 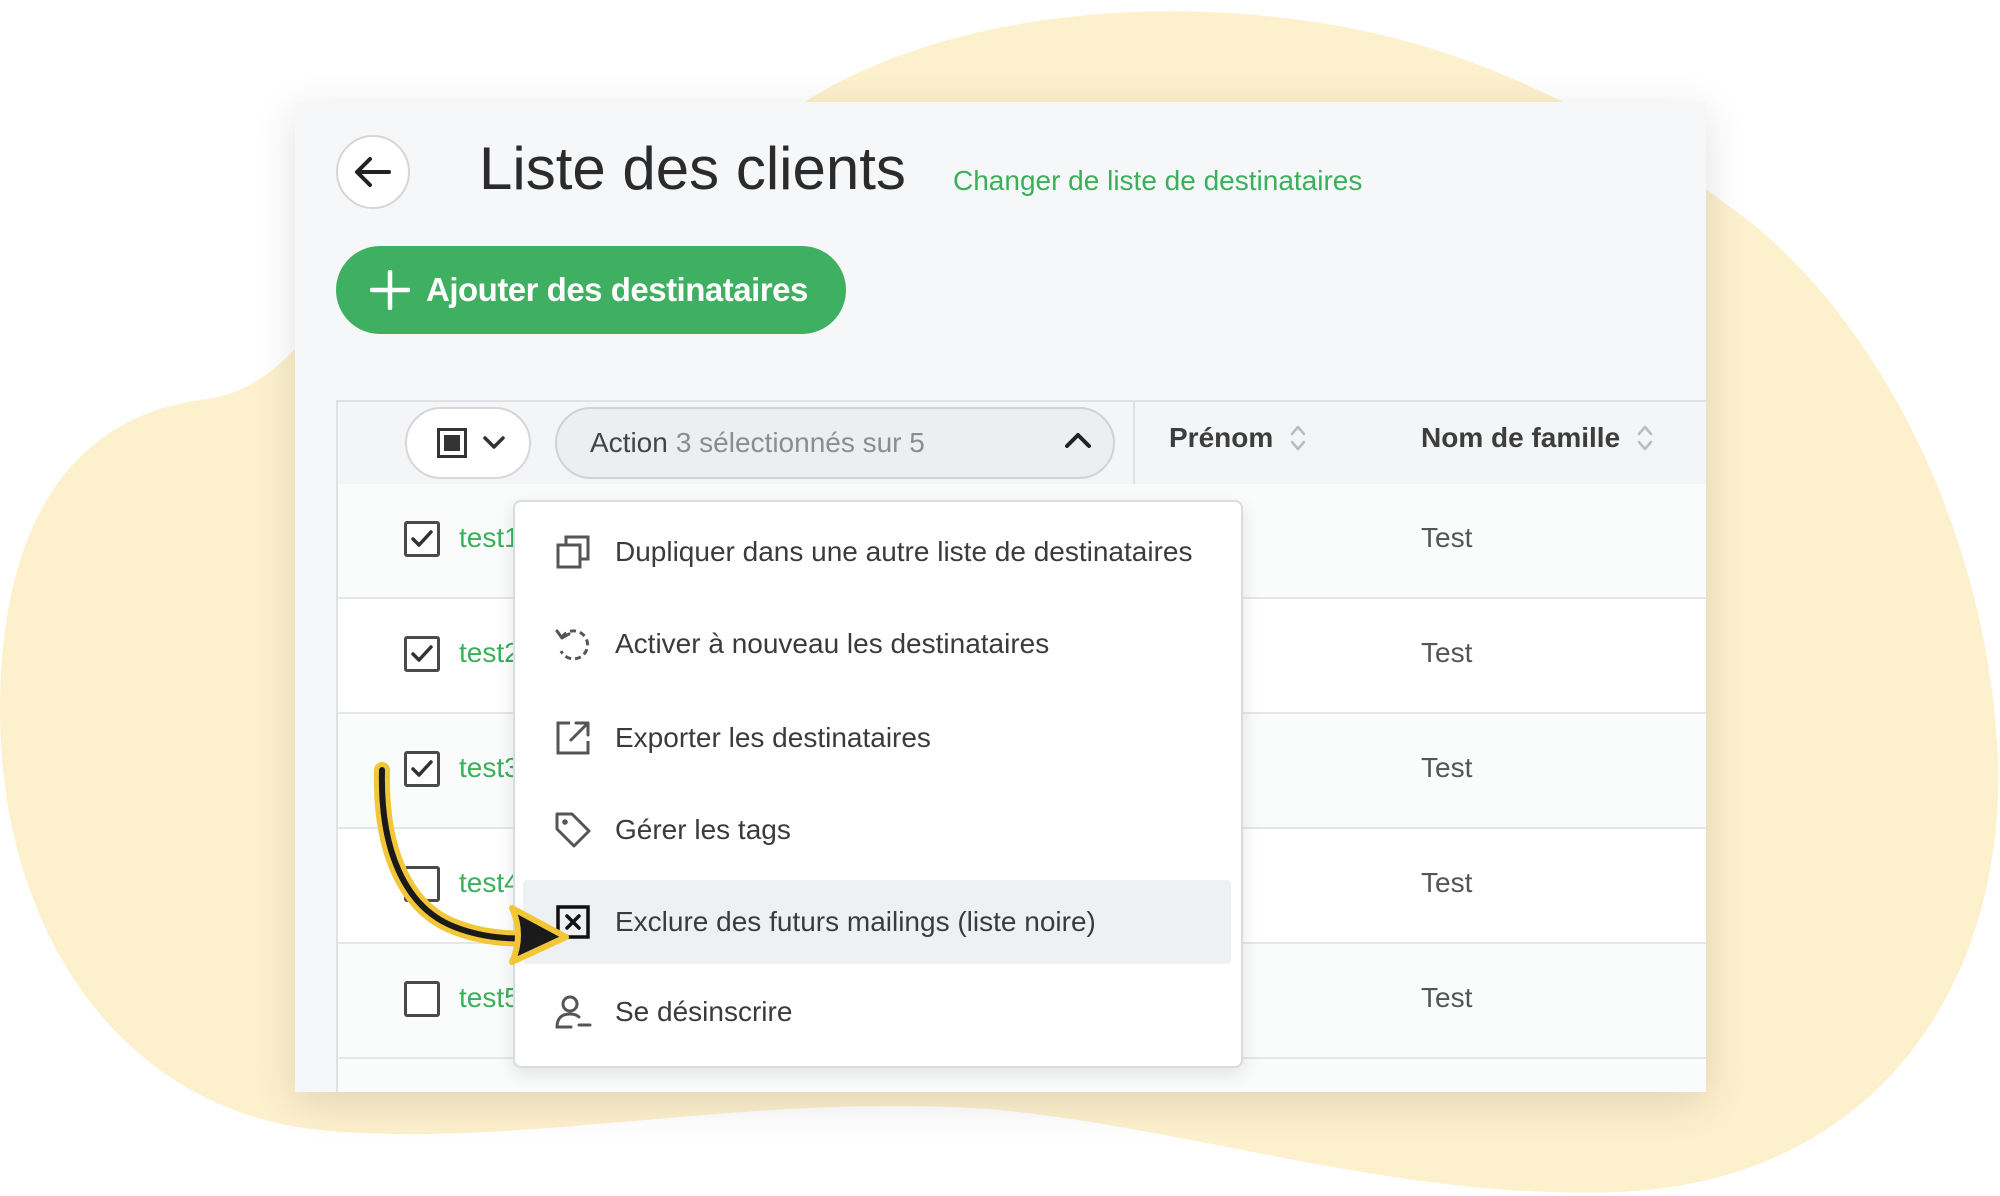 I want to click on arrow-left-icon, so click(x=373, y=172).